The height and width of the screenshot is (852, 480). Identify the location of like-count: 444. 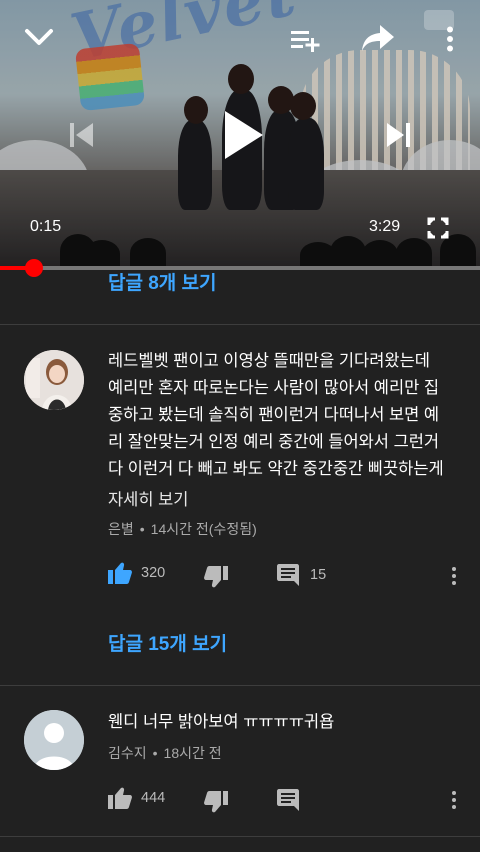
(153, 798).